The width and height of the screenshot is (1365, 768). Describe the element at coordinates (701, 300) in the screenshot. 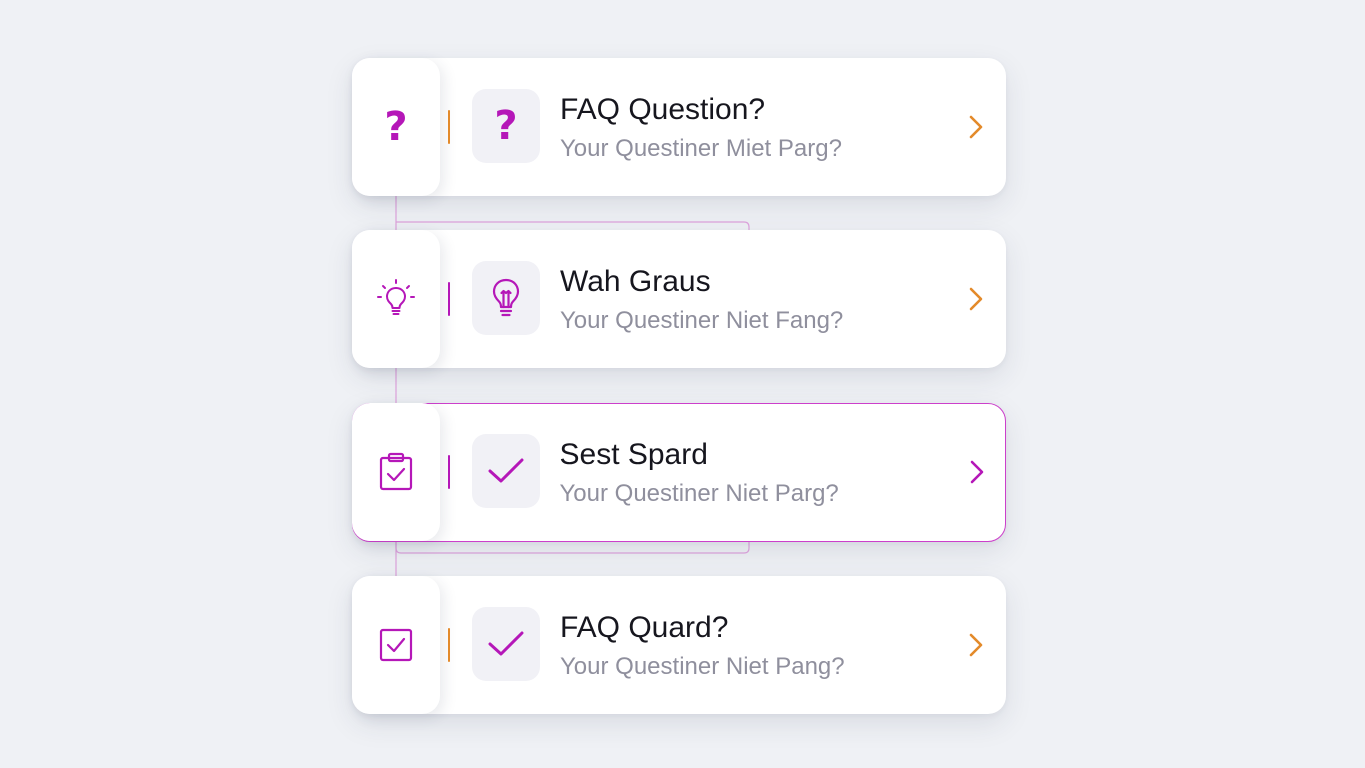

I see `faq-item-text: Wah Graus Your Questiner Niet Fang?` at that location.